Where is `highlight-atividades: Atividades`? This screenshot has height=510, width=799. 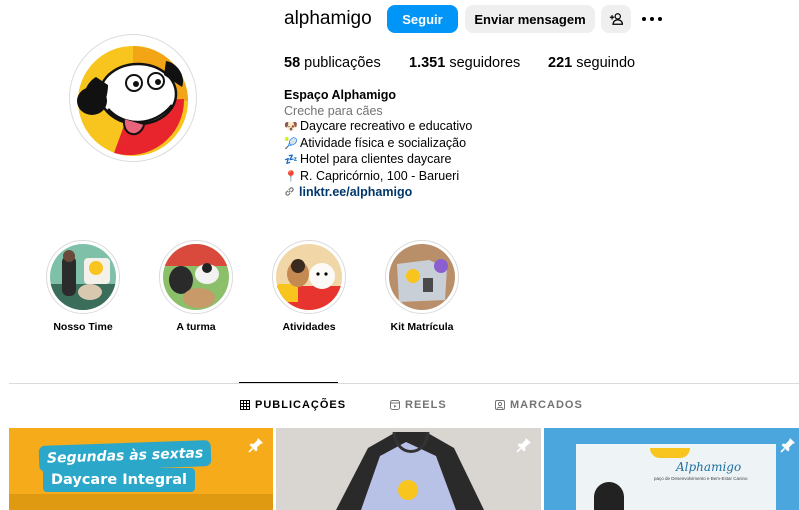 highlight-atividades: Atividades is located at coordinates (309, 286).